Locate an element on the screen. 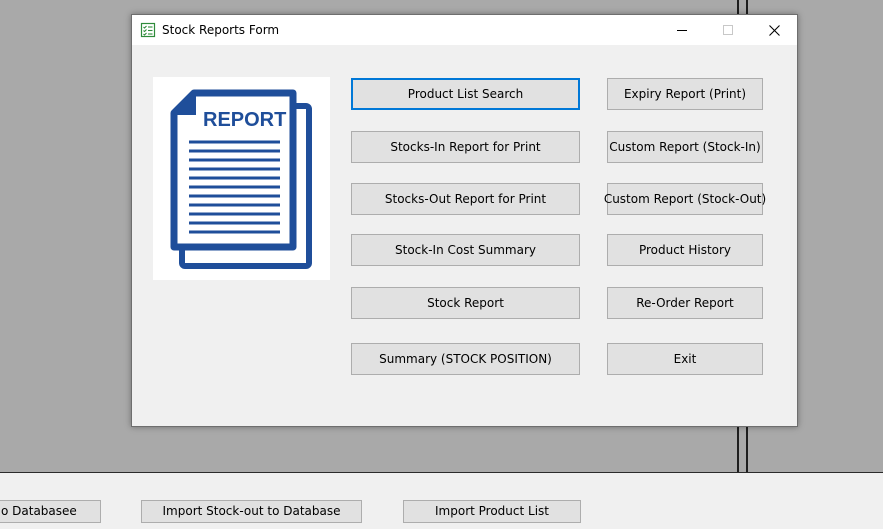  maximize-icon is located at coordinates (728, 30).